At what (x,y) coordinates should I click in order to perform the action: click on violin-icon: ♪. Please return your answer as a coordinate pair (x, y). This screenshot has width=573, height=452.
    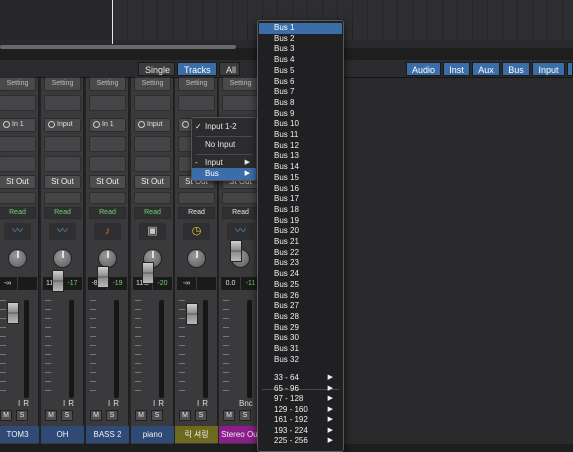
    Looking at the image, I should click on (107, 231).